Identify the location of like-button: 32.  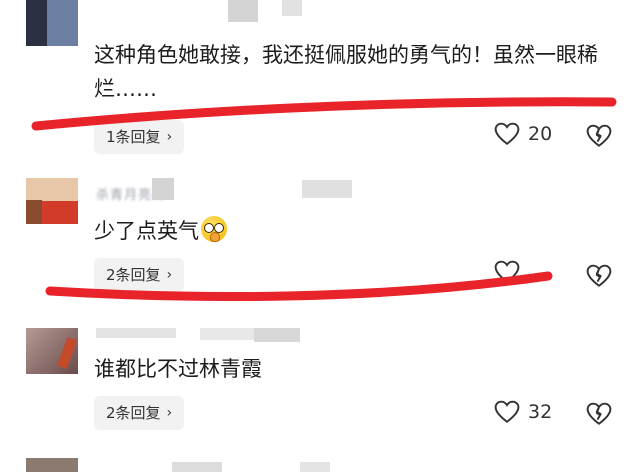
(523, 412).